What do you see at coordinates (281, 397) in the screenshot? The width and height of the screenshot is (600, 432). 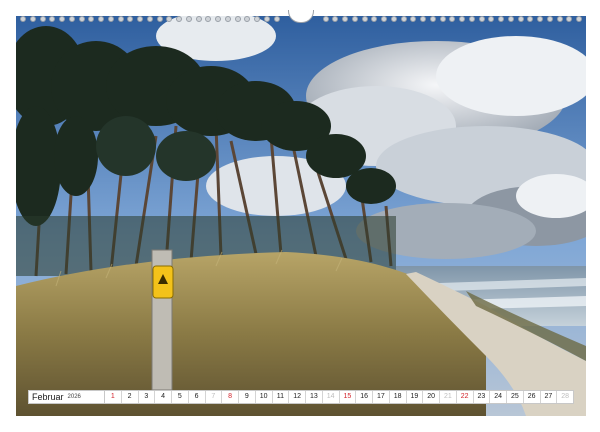 I see `day-cell: 11` at bounding box center [281, 397].